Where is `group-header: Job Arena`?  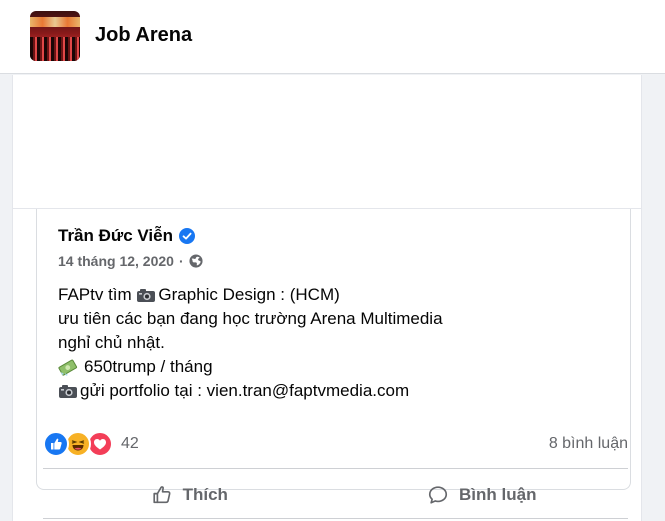
group-header: Job Arena is located at coordinates (332, 37).